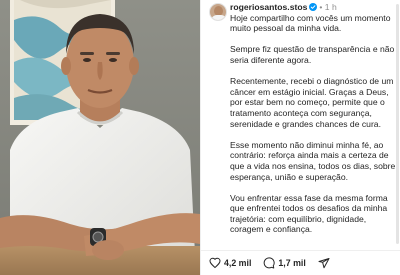 Image resolution: width=400 pixels, height=275 pixels. I want to click on comment-button: 1,7 mil, so click(284, 263).